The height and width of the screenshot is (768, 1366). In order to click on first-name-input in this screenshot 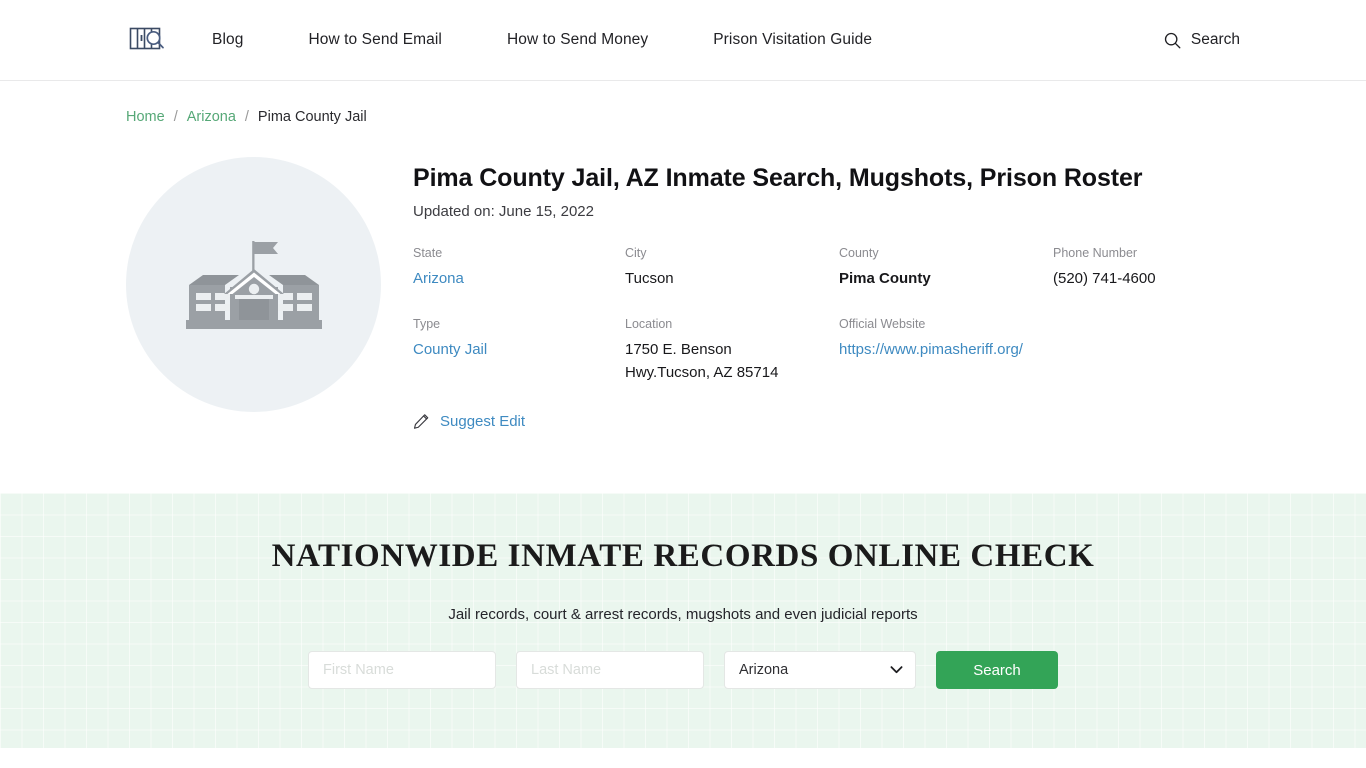, I will do `click(402, 670)`.